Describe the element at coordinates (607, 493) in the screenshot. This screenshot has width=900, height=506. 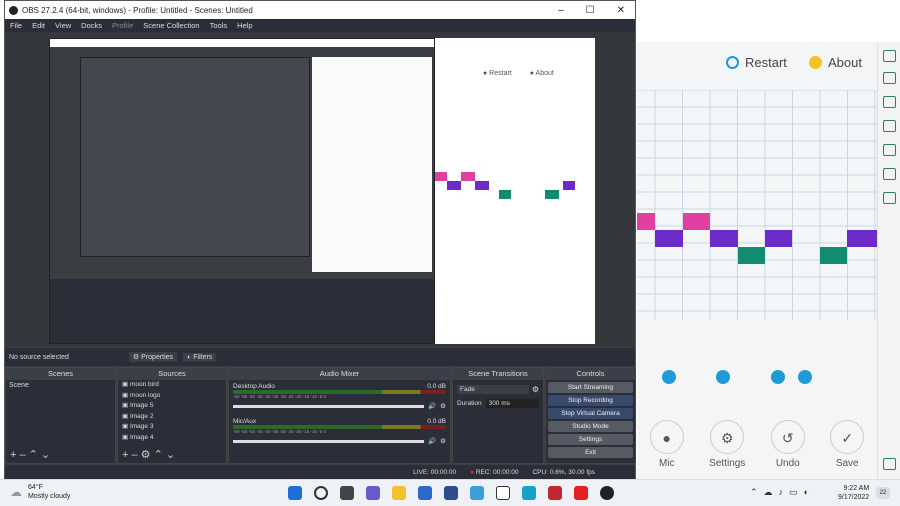
I see `obs-taskbar-icon` at that location.